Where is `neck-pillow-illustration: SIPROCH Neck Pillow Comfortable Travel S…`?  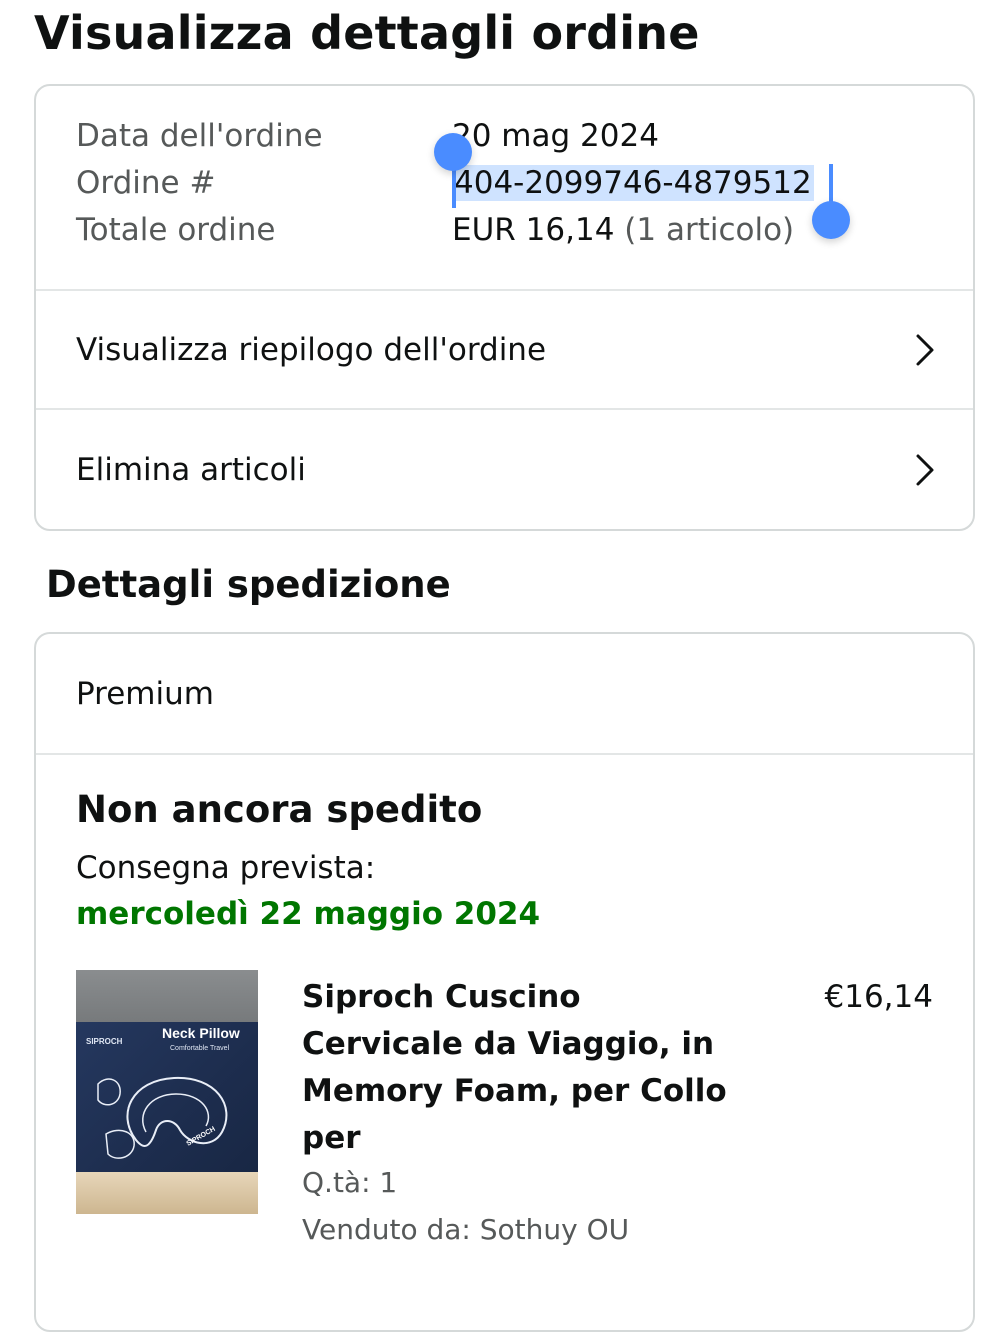
neck-pillow-illustration: SIPROCH Neck Pillow Comfortable Travel S… is located at coordinates (163, 1092).